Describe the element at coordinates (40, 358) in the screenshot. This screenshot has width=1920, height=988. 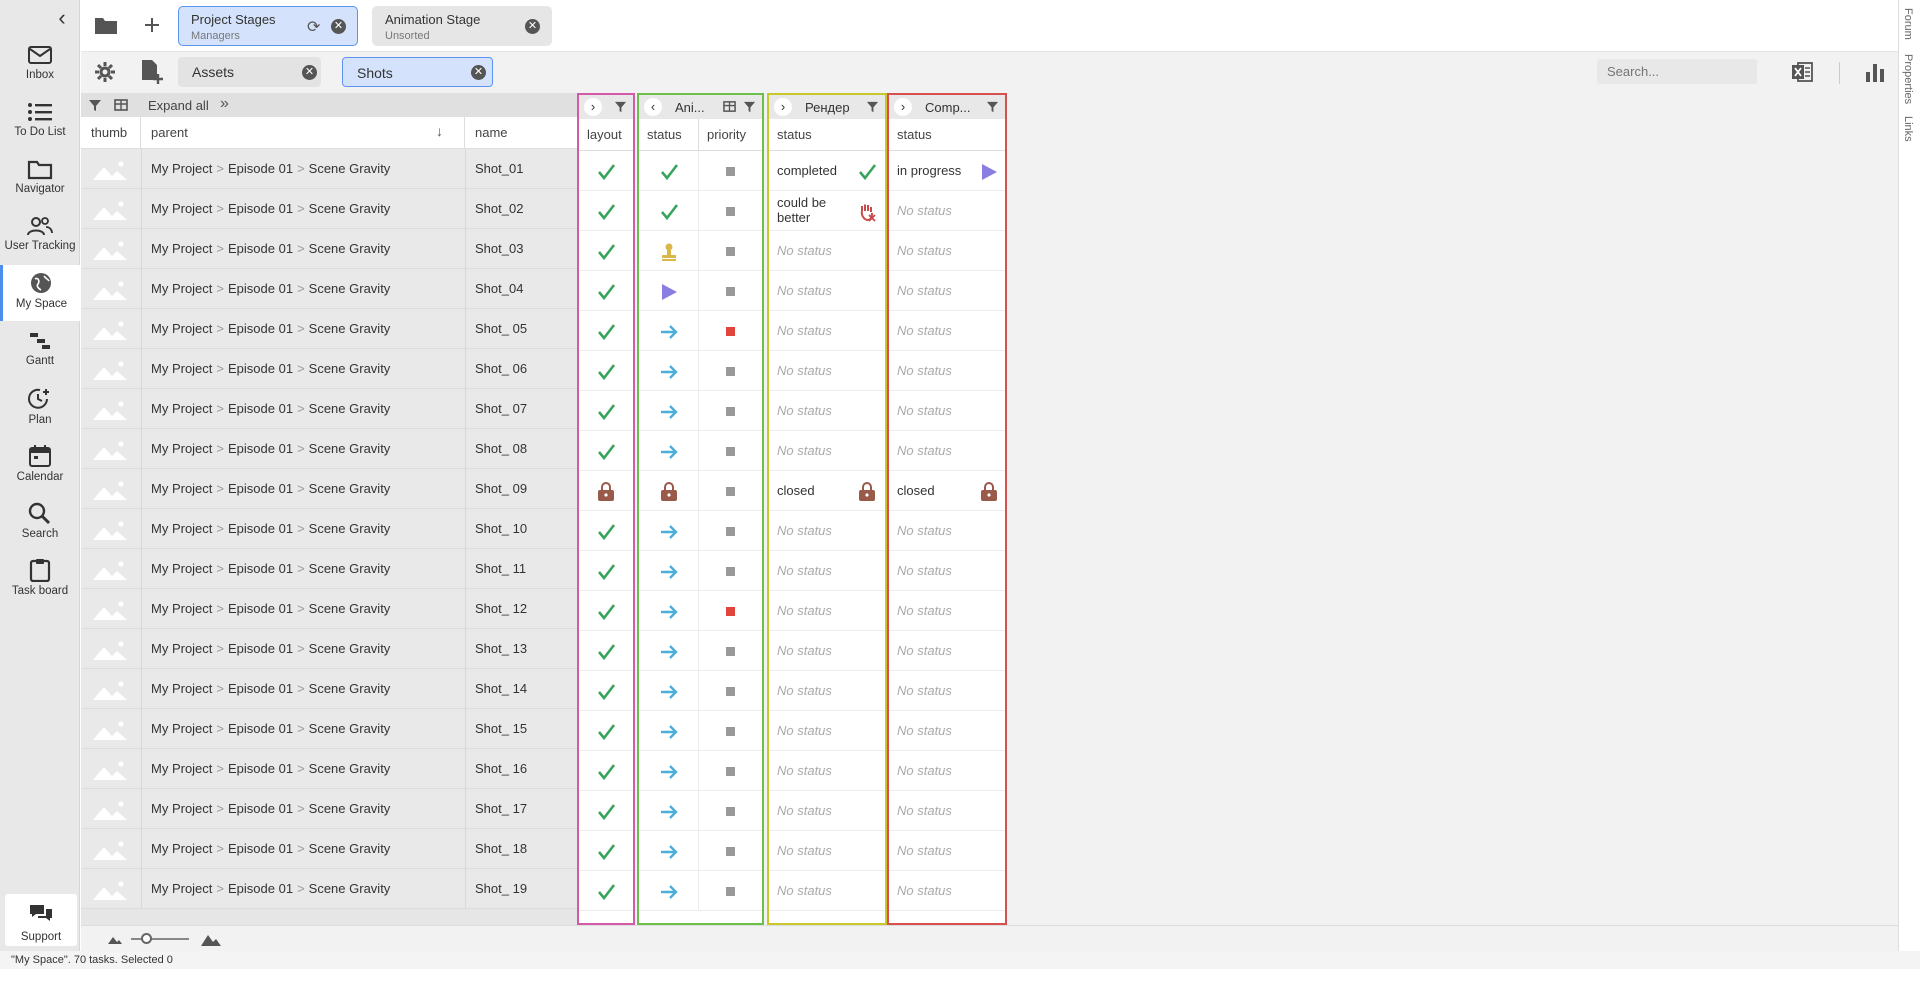
I see `sidebar-item-gantt: Gantt` at that location.